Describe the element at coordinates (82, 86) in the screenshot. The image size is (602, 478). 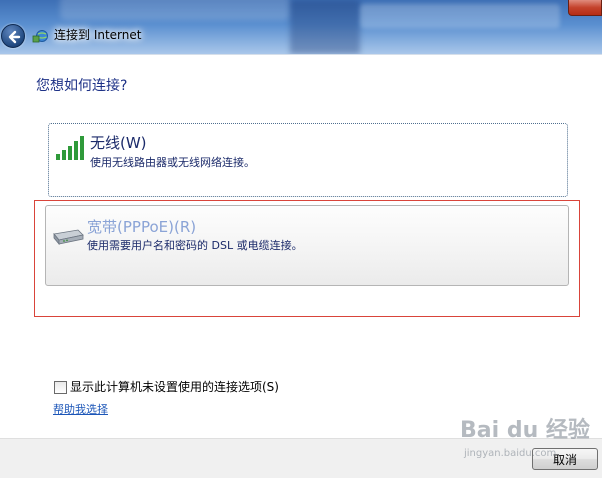
I see `page-title: 您想如何连接?` at that location.